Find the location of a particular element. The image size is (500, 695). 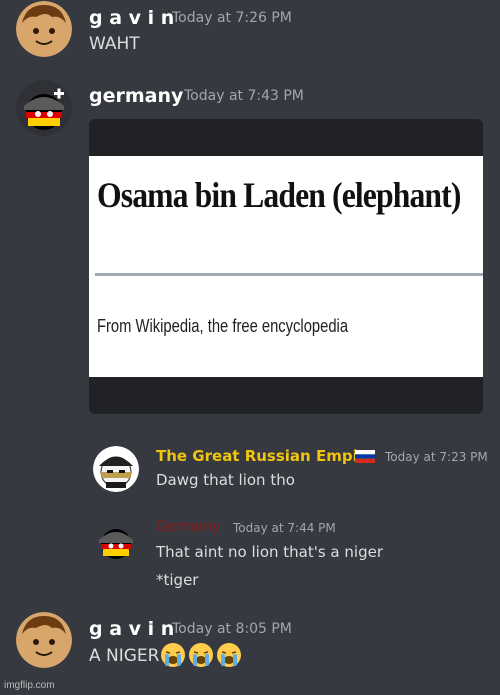

timestamp: Today at 7:26 PM is located at coordinates (232, 18).